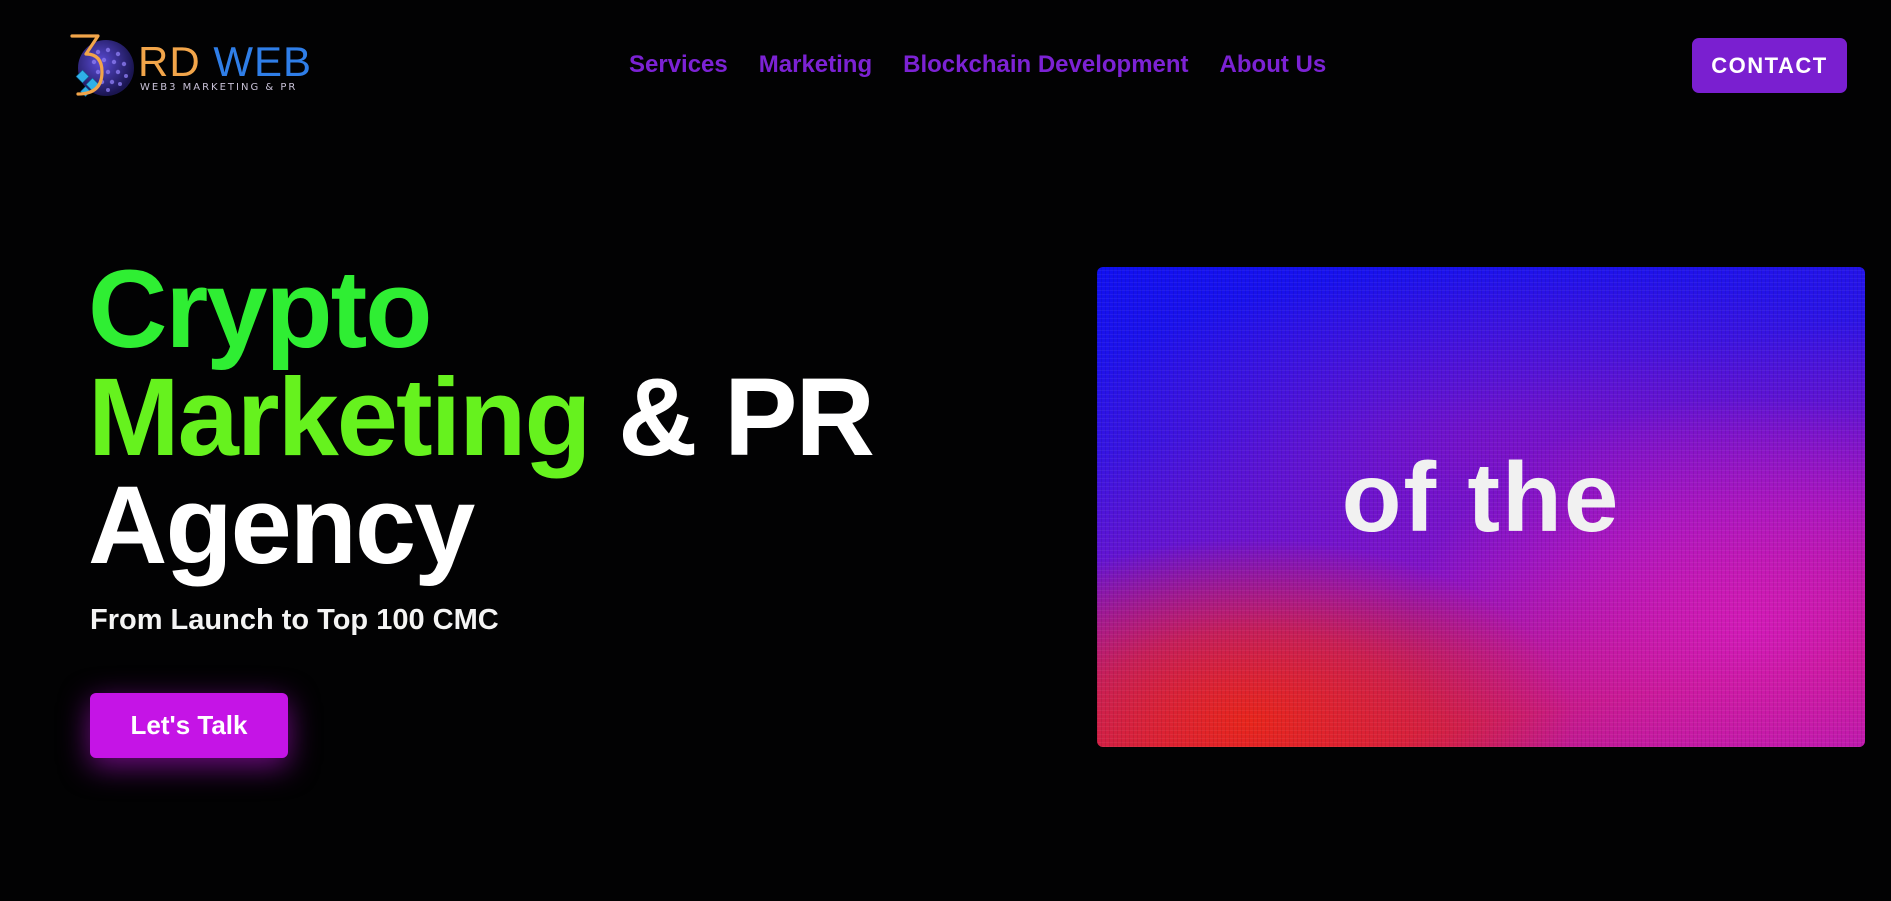  I want to click on nav-link-blockchain-development: Blockchain Development, so click(1045, 65).